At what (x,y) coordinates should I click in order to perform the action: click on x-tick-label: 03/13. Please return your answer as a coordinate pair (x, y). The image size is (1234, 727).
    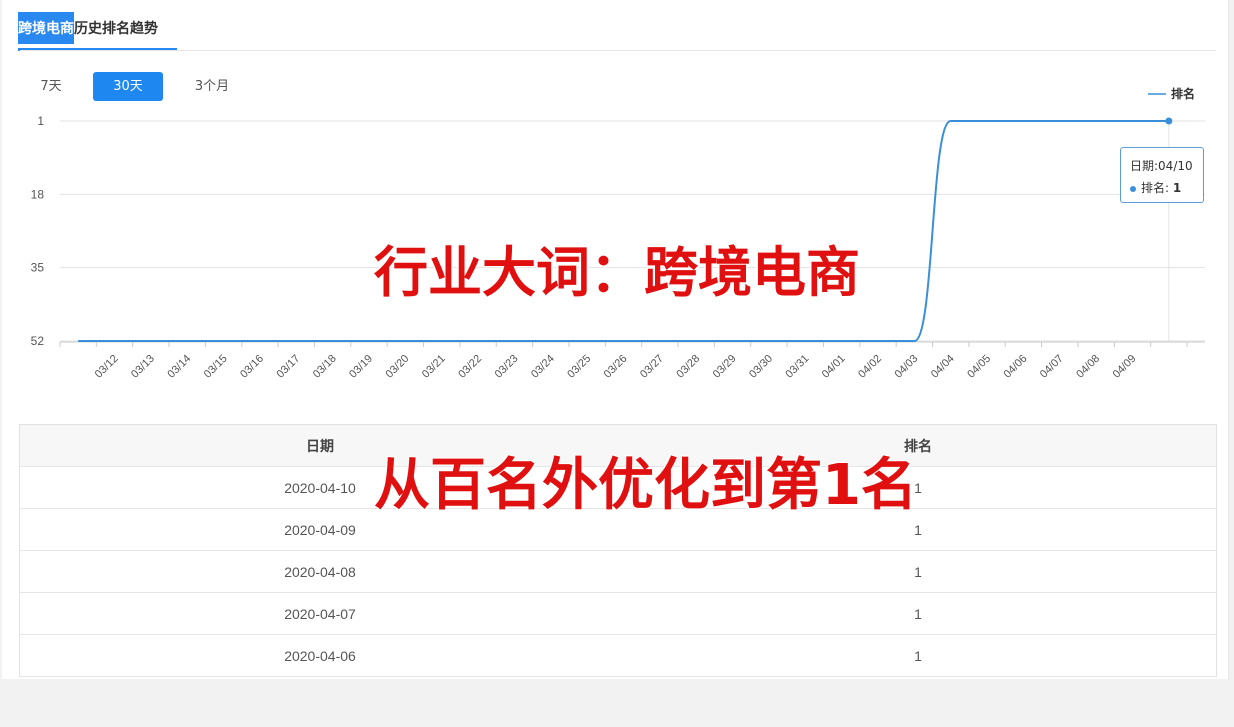
    Looking at the image, I should click on (143, 367).